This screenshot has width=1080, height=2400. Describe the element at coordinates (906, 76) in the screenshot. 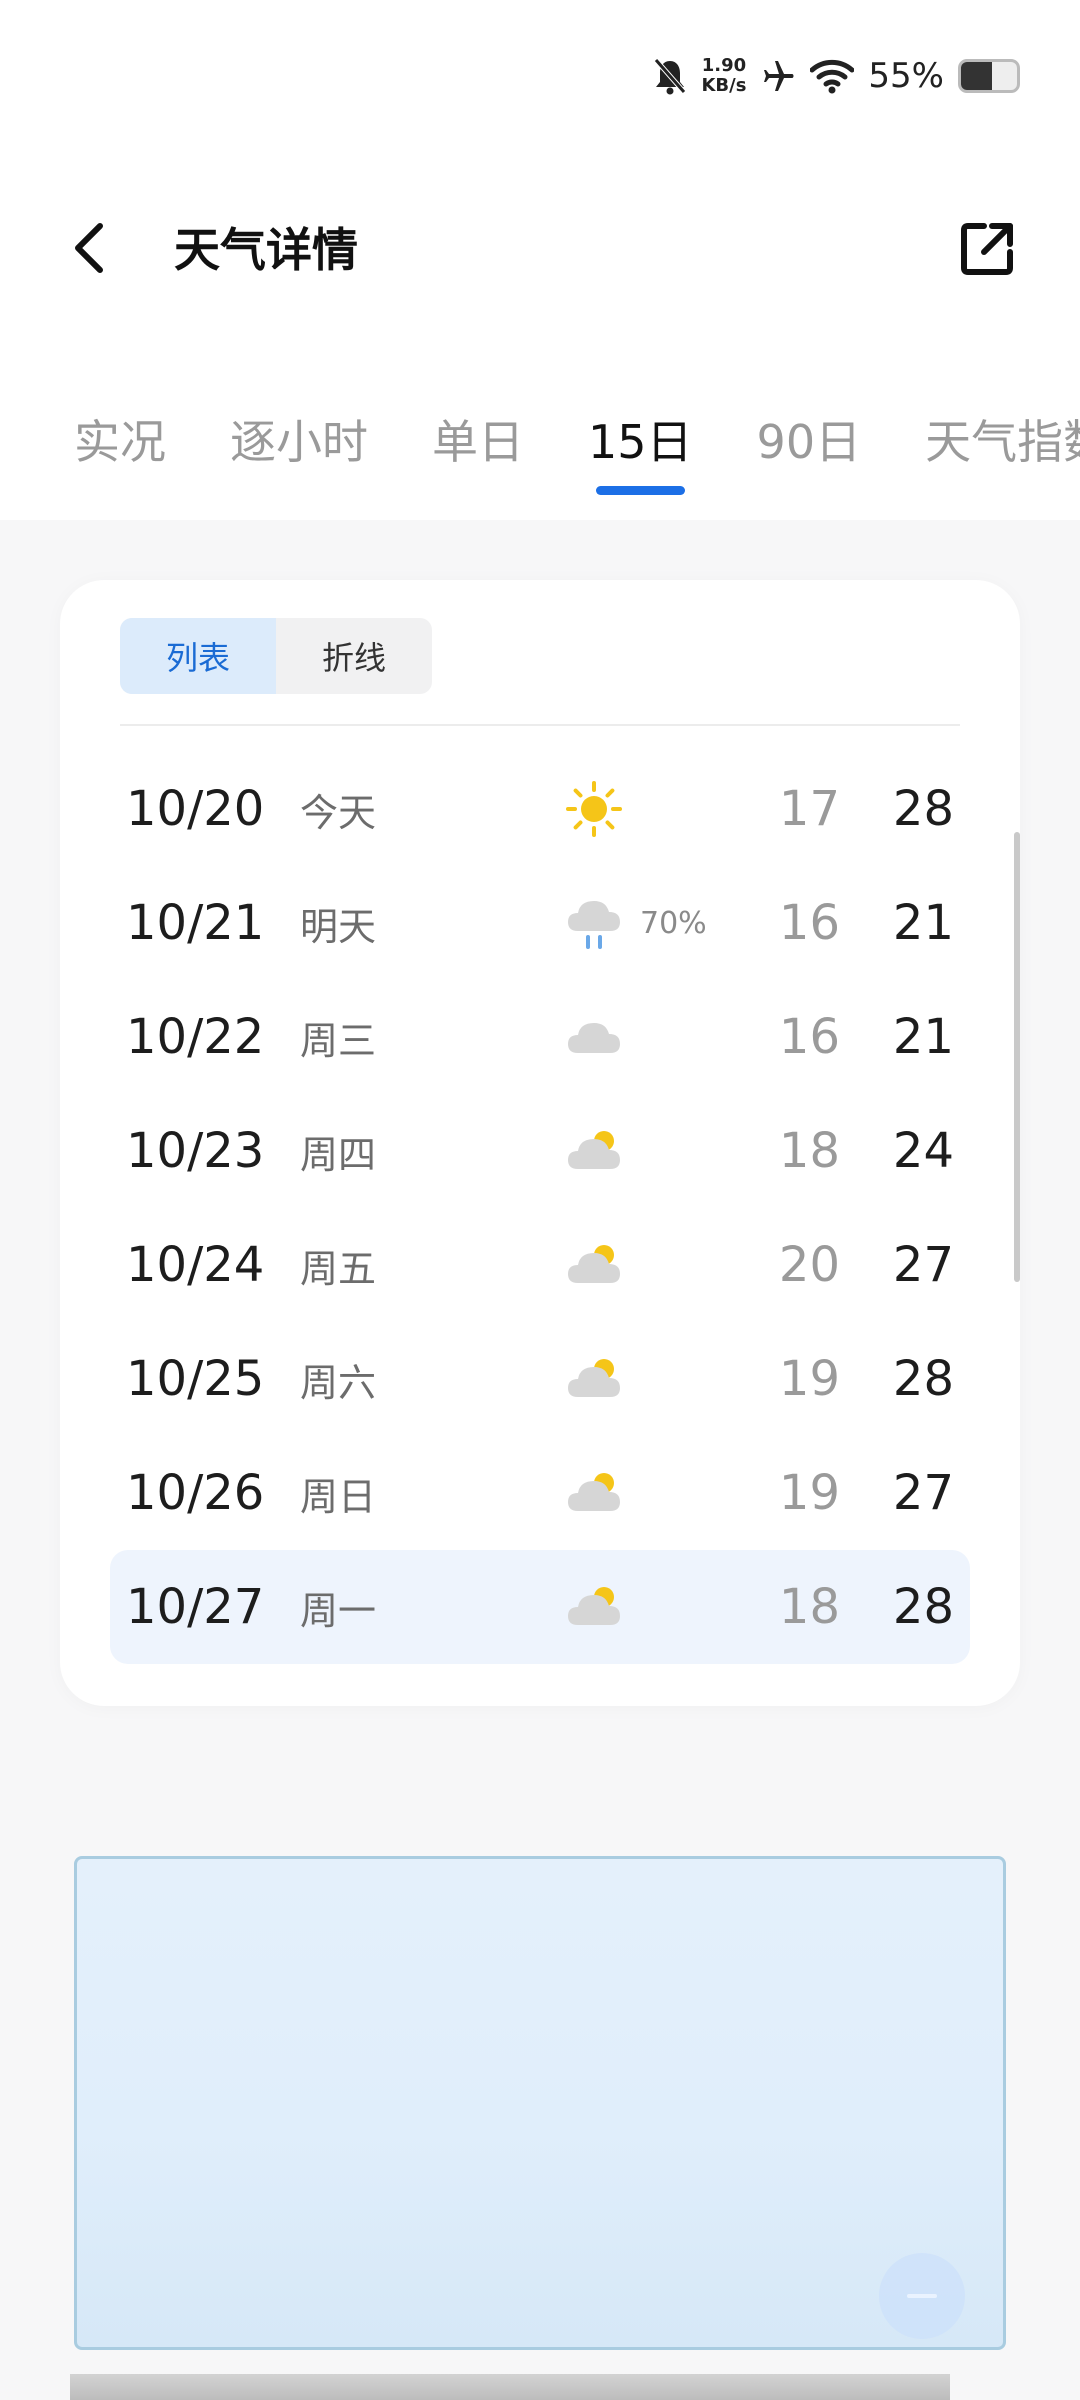

I see `battery-percent: 55%` at that location.